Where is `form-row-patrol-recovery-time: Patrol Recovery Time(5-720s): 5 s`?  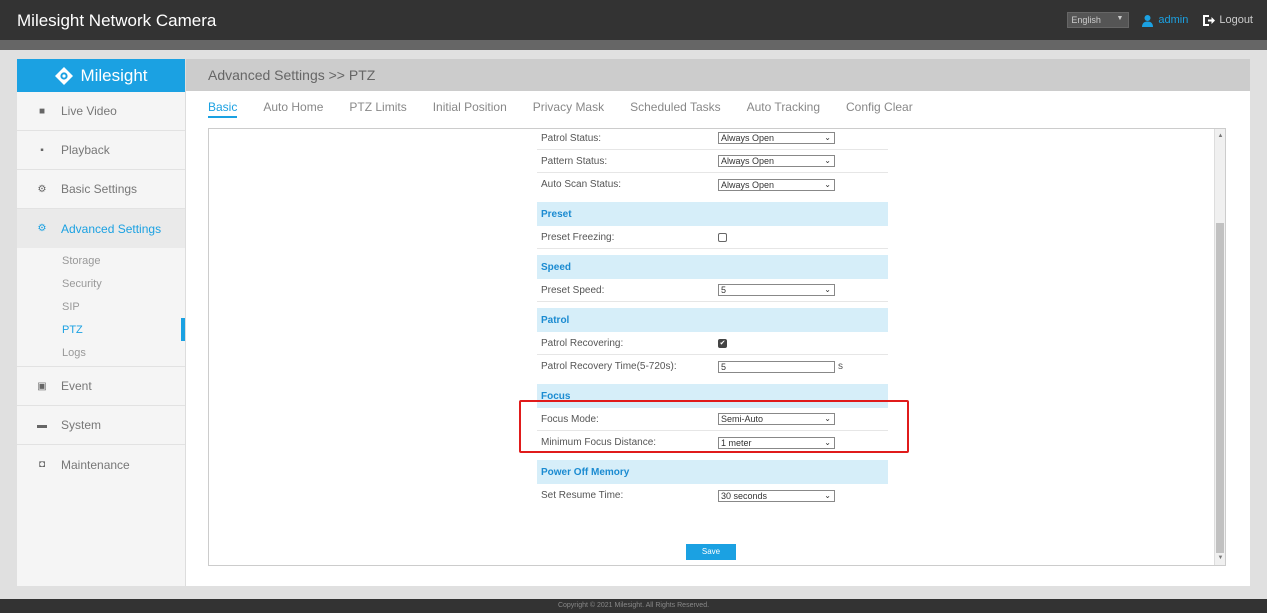 form-row-patrol-recovery-time: Patrol Recovery Time(5-720s): 5 s is located at coordinates (712, 366).